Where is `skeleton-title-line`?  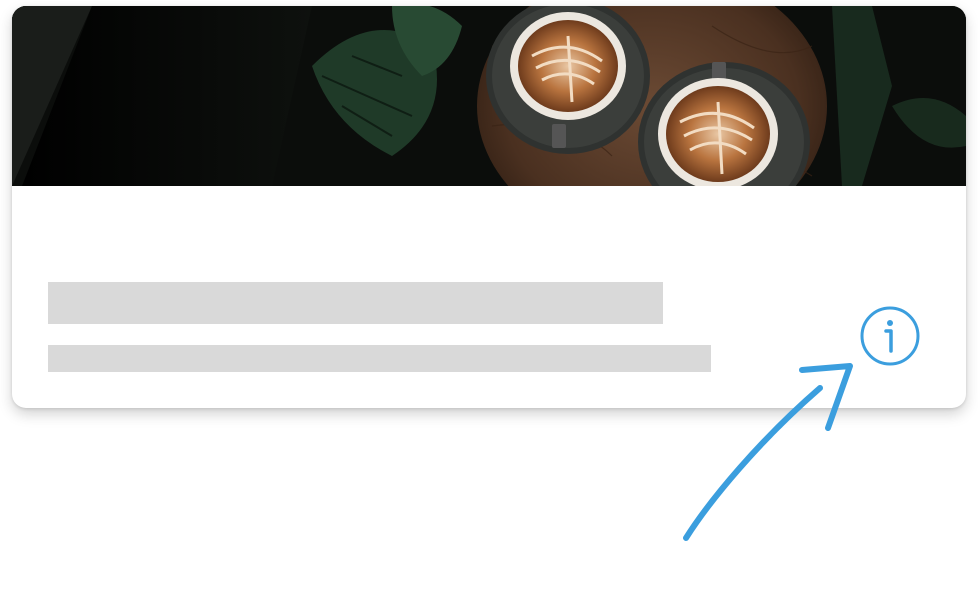 skeleton-title-line is located at coordinates (355, 303).